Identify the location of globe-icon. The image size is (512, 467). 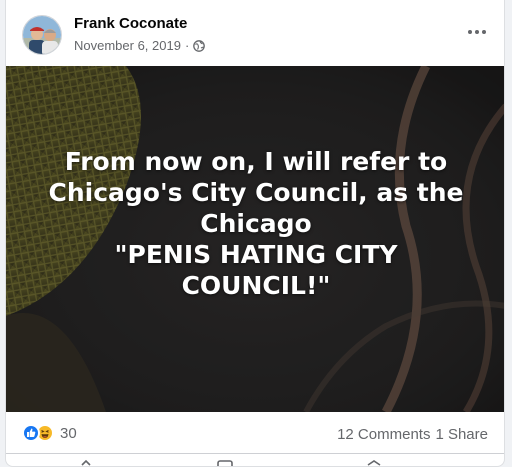
(199, 45).